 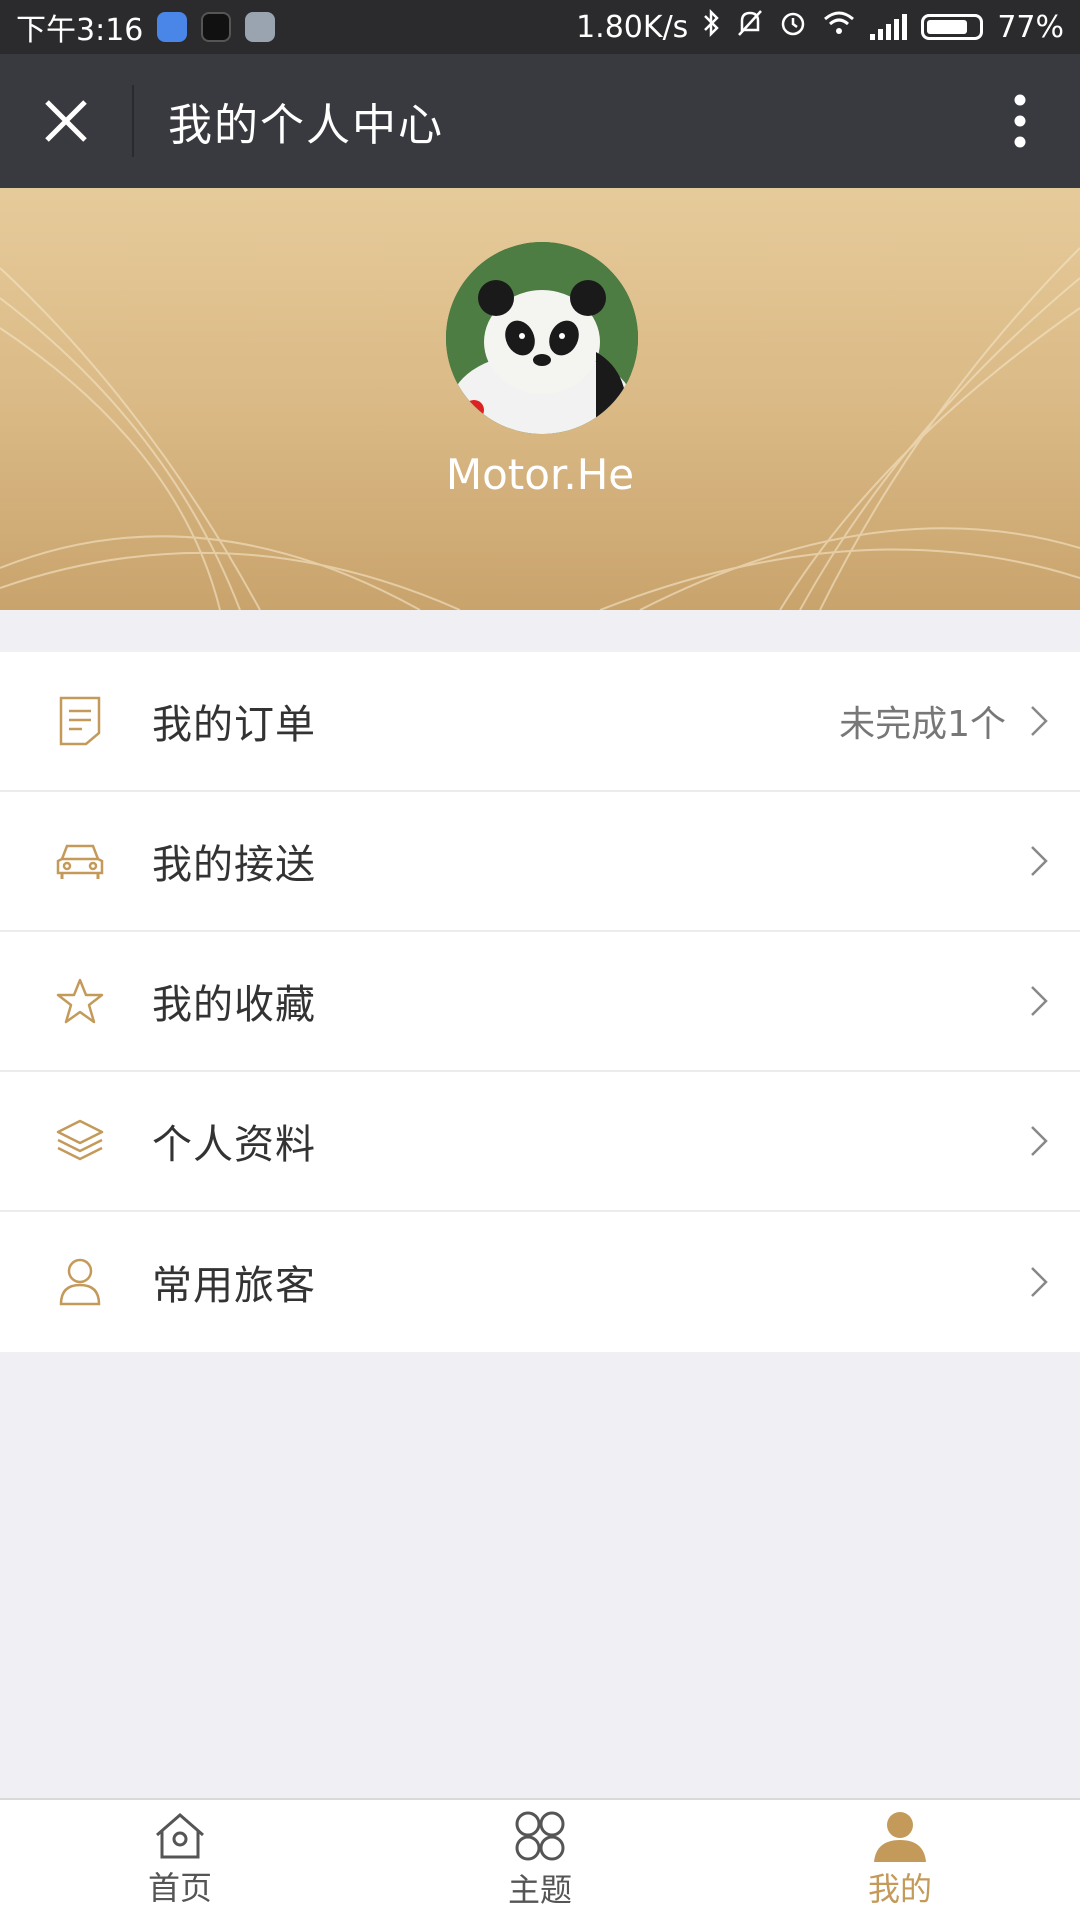 I want to click on page-title: 我的个人中心, so click(x=306, y=125).